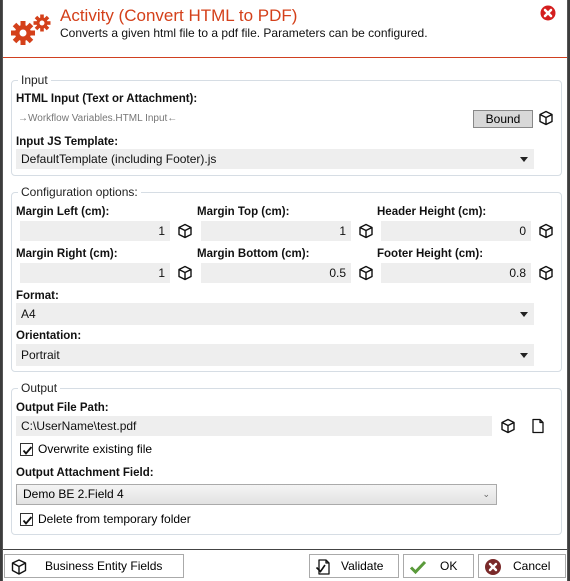 The image size is (570, 581). Describe the element at coordinates (114, 519) in the screenshot. I see `delete-temp-label: Delete from temporary folder` at that location.